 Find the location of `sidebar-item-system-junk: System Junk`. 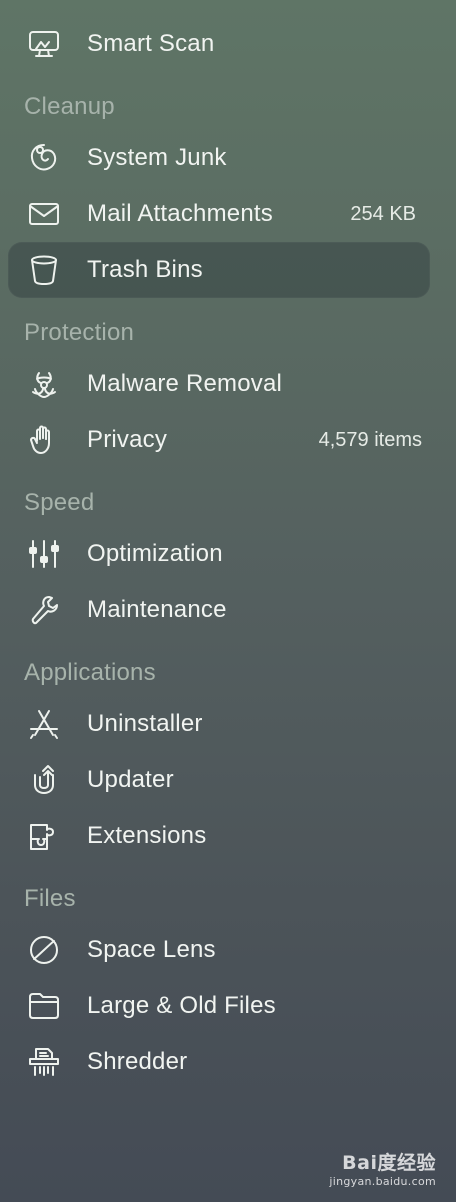

sidebar-item-system-junk: System Junk is located at coordinates (219, 158).